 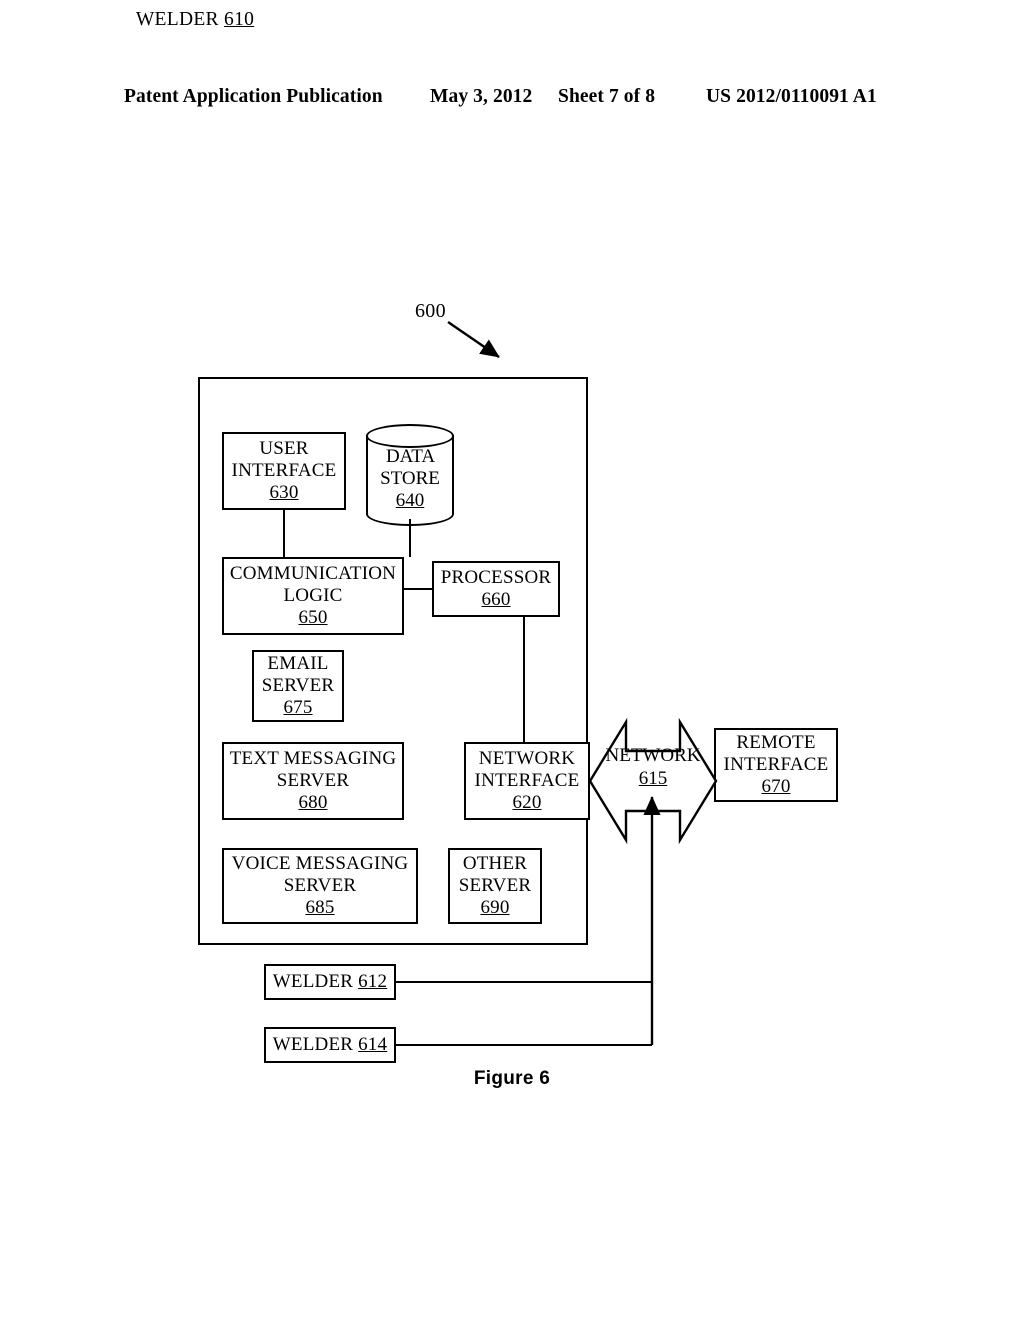 What do you see at coordinates (653, 755) in the screenshot?
I see `network-line1: NETWORK` at bounding box center [653, 755].